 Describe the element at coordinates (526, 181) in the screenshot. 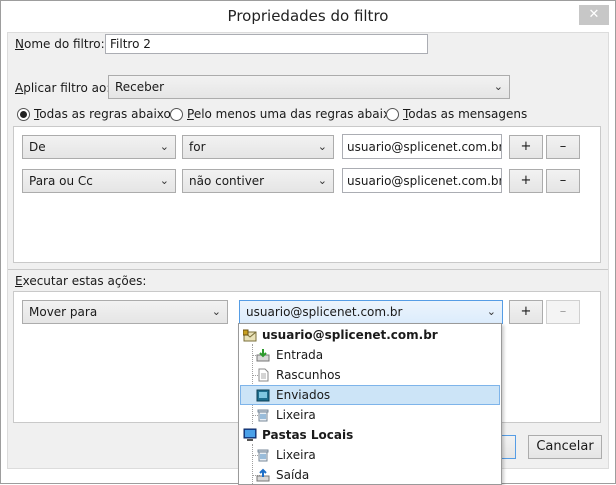

I see `rule-2-add-button: +` at that location.